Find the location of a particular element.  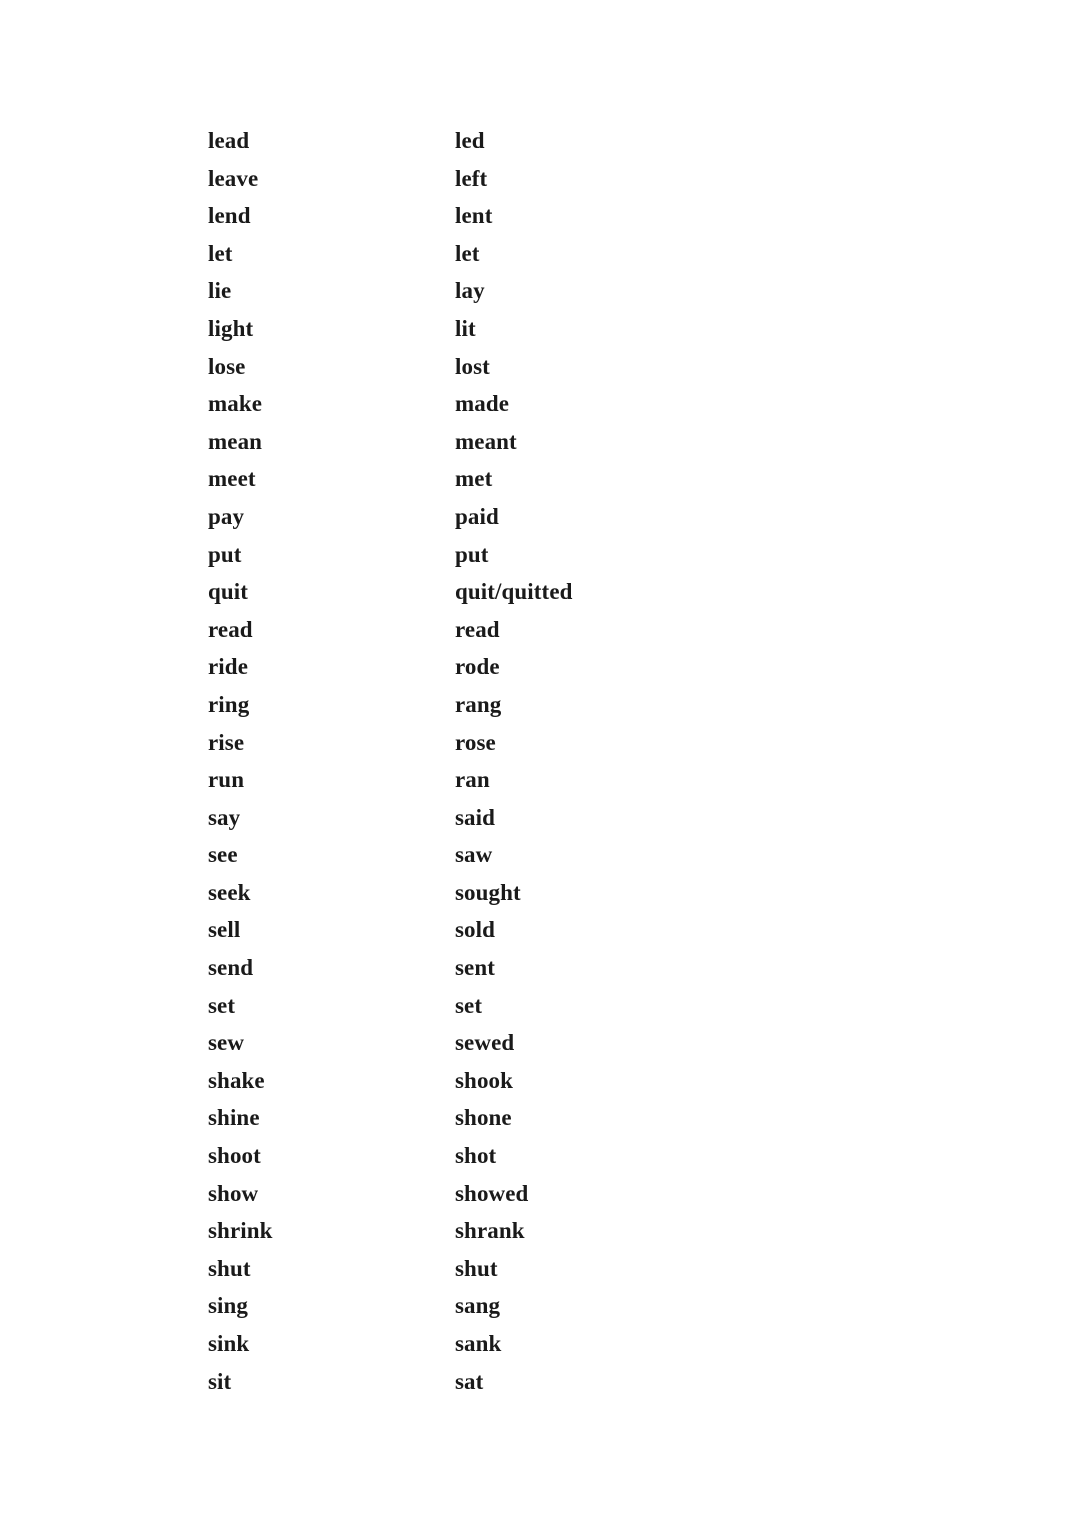

table-row: lend lent is located at coordinates (528, 216).